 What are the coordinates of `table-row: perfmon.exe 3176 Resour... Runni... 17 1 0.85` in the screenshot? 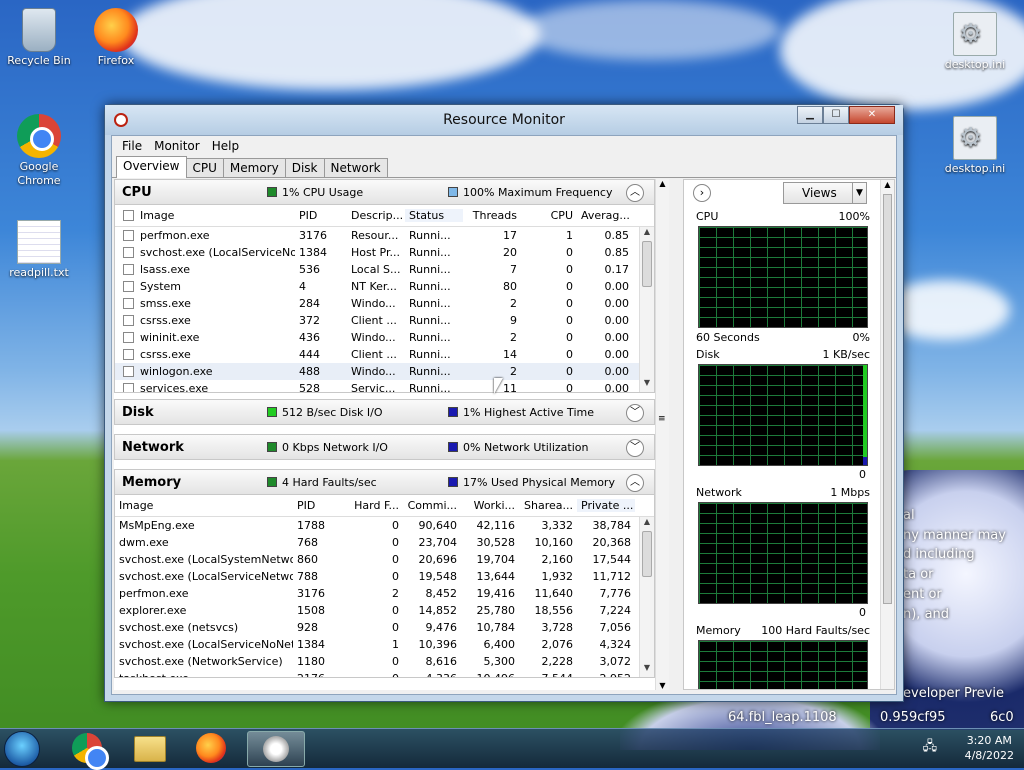 It's located at (384, 235).